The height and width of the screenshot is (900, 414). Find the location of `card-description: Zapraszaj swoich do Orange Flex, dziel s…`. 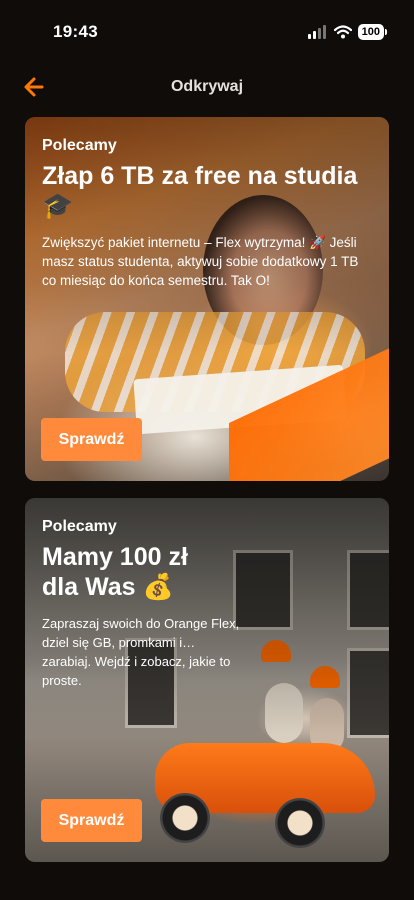

card-description: Zapraszaj swoich do Orange Flex, dziel s… is located at coordinates (141, 652).